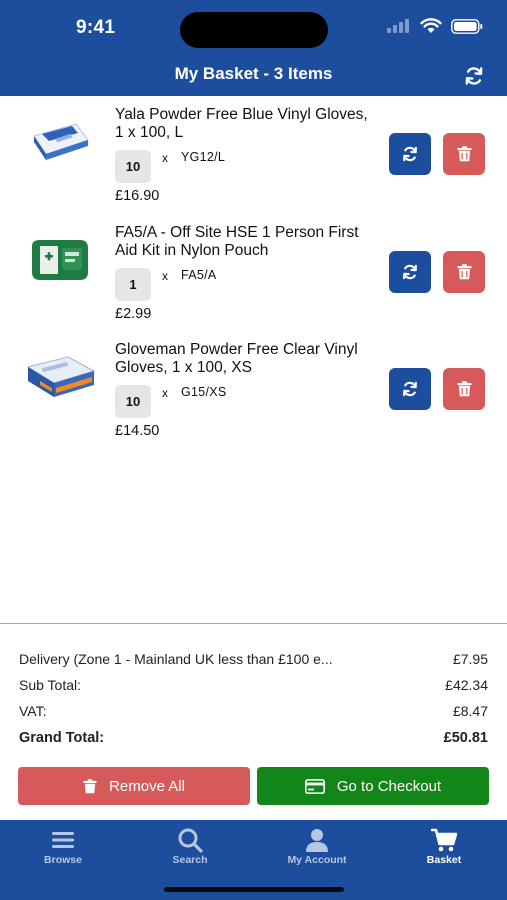 Image resolution: width=507 pixels, height=900 pixels. I want to click on search-icon, so click(190, 840).